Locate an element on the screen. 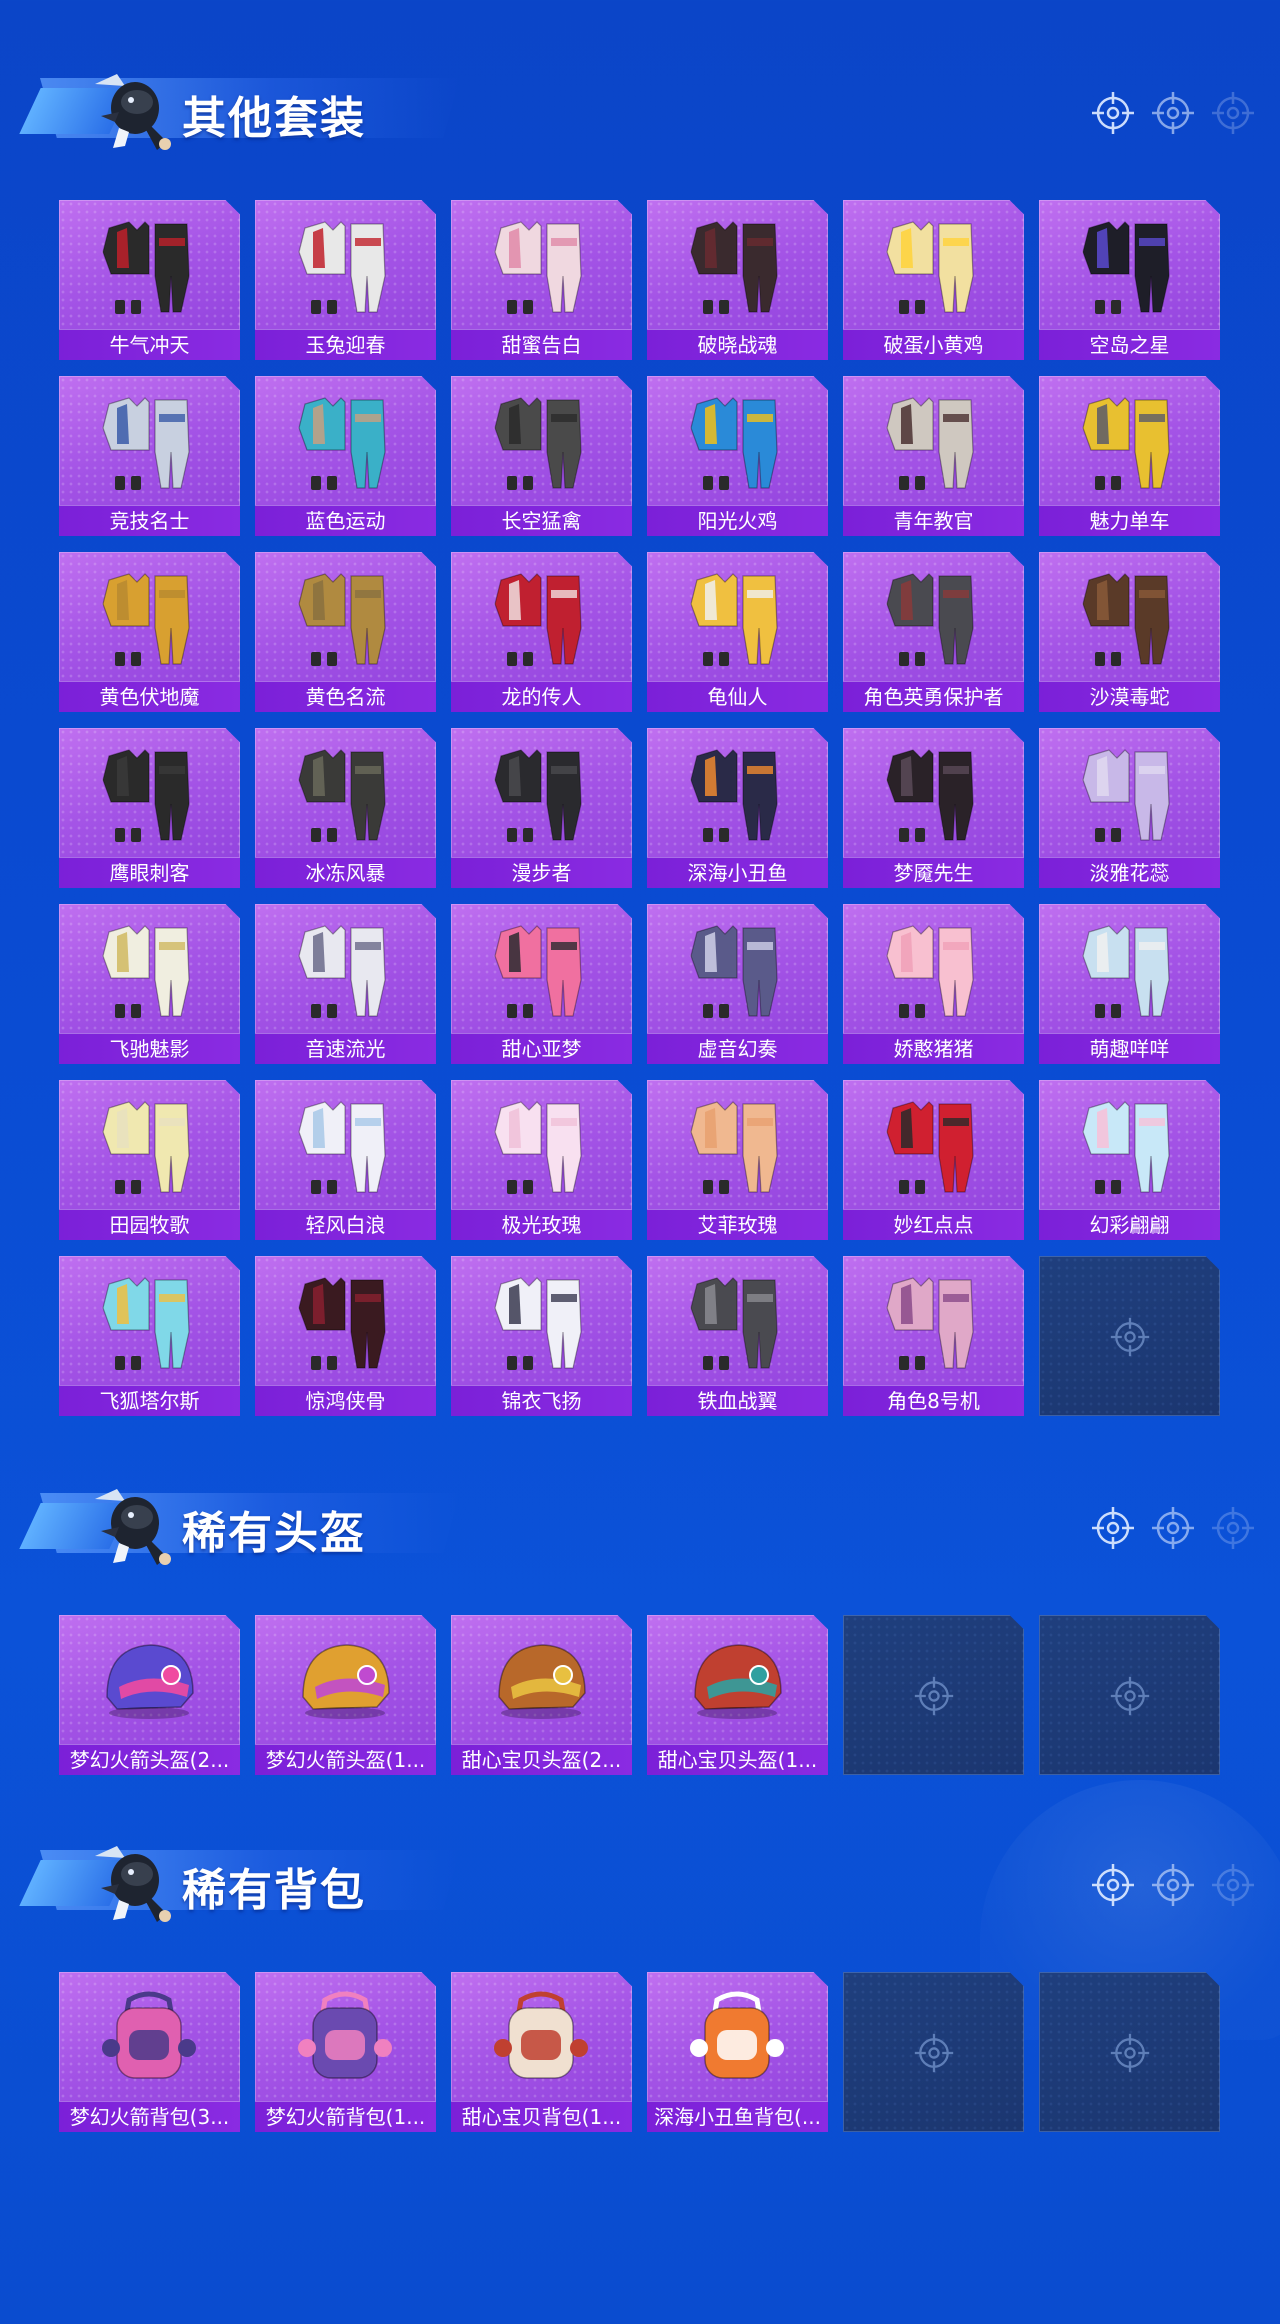 This screenshot has height=2324, width=1280. item-card: 梦魇先生 is located at coordinates (933, 808).